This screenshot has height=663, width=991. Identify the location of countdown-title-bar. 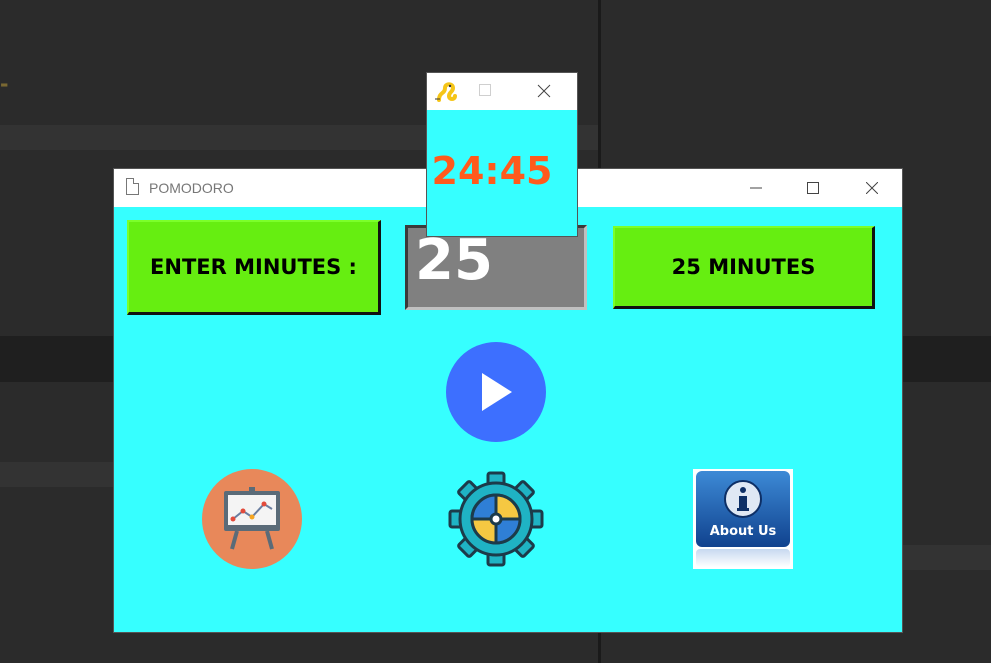
(502, 91).